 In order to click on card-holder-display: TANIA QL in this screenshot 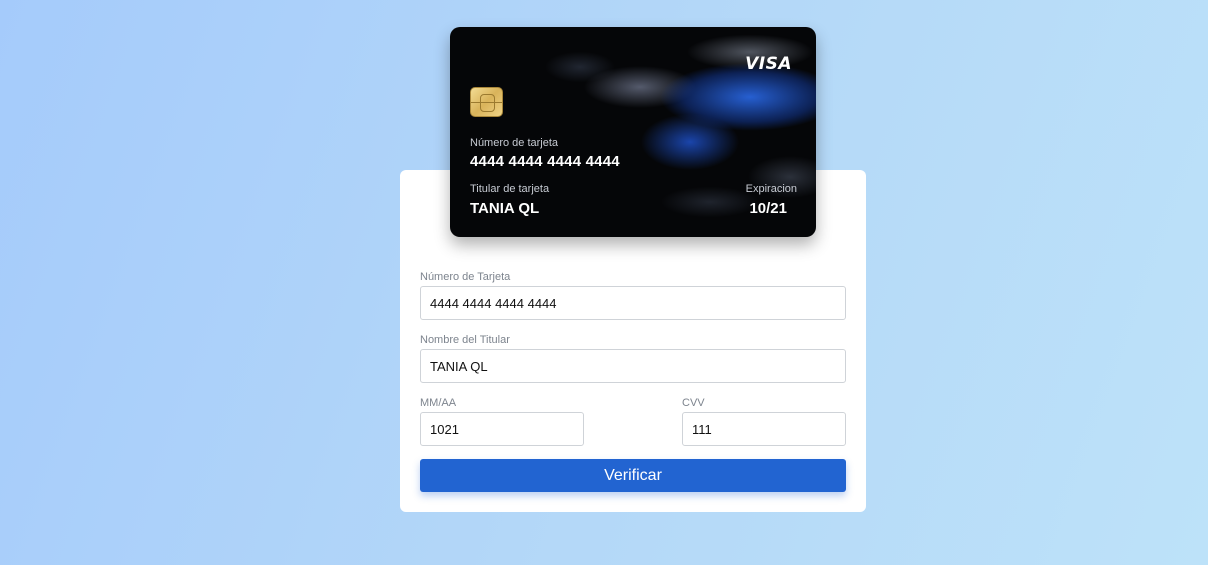, I will do `click(505, 208)`.